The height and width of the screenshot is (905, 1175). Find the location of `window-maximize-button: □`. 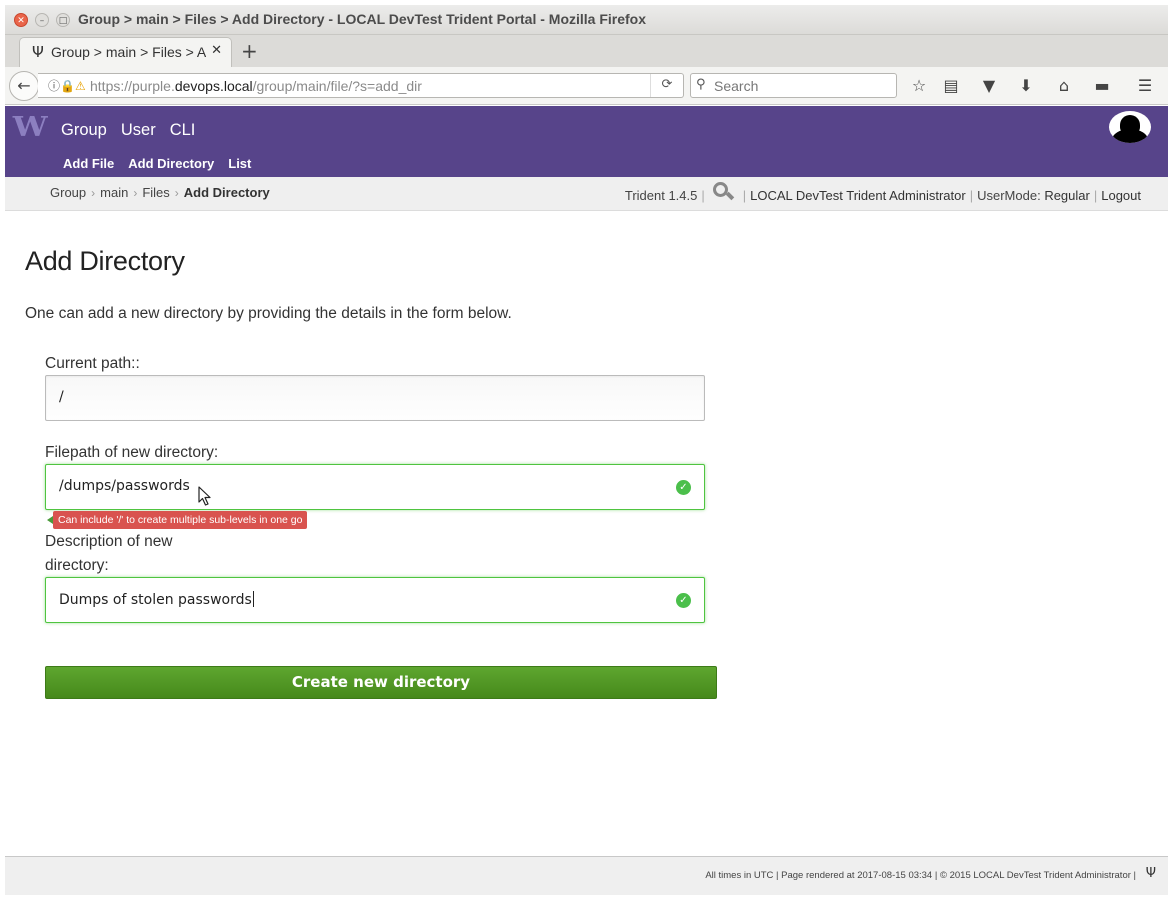

window-maximize-button: □ is located at coordinates (63, 20).